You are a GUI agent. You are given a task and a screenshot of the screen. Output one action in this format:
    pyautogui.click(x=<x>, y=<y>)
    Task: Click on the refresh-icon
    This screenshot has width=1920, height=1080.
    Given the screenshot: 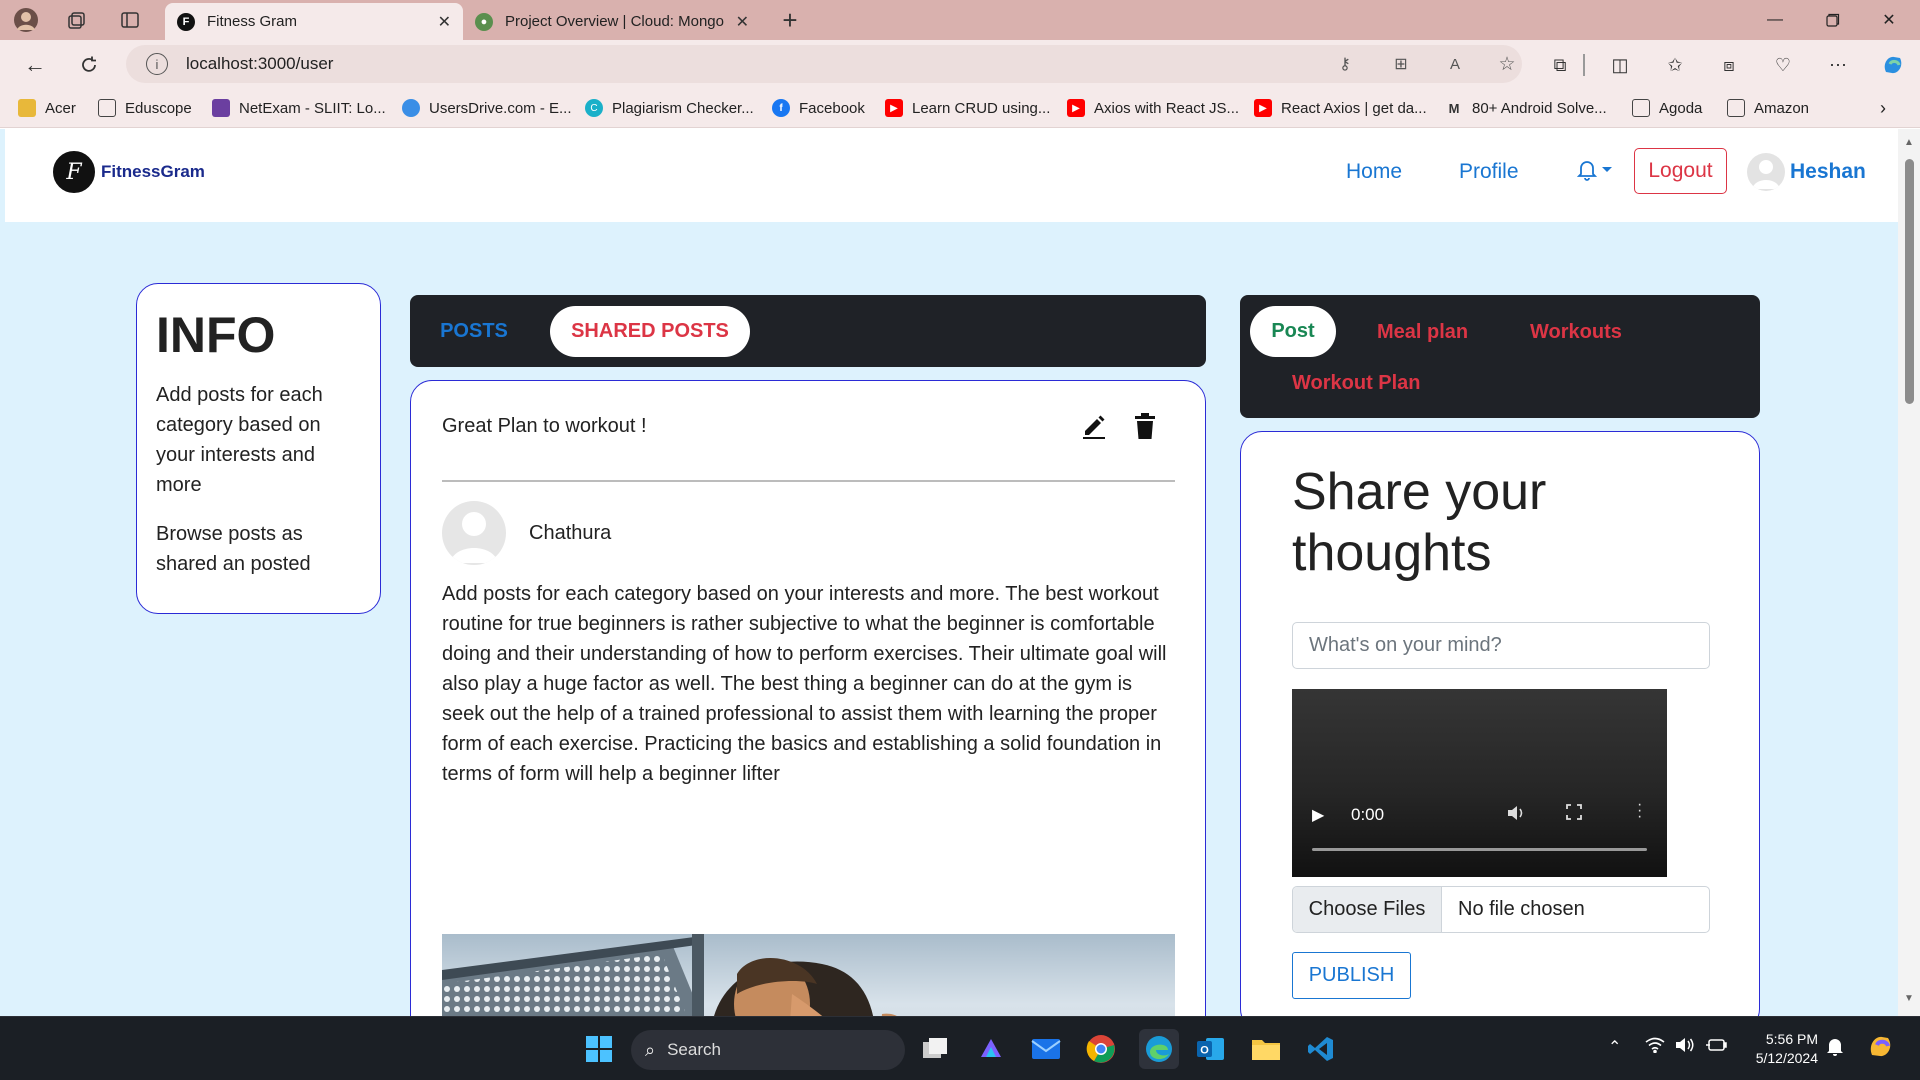 What is the action you would take?
    pyautogui.click(x=89, y=65)
    